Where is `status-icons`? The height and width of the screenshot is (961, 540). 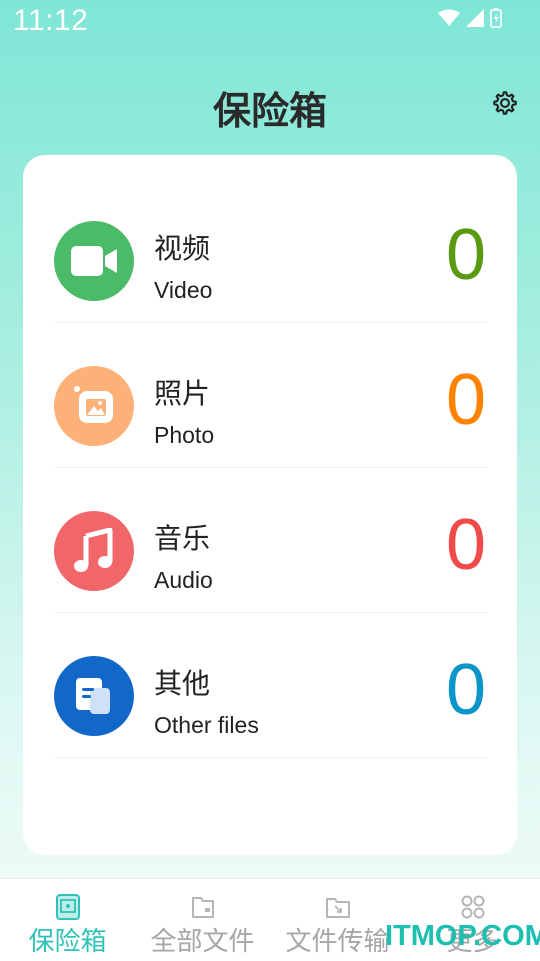
status-icons is located at coordinates (470, 18).